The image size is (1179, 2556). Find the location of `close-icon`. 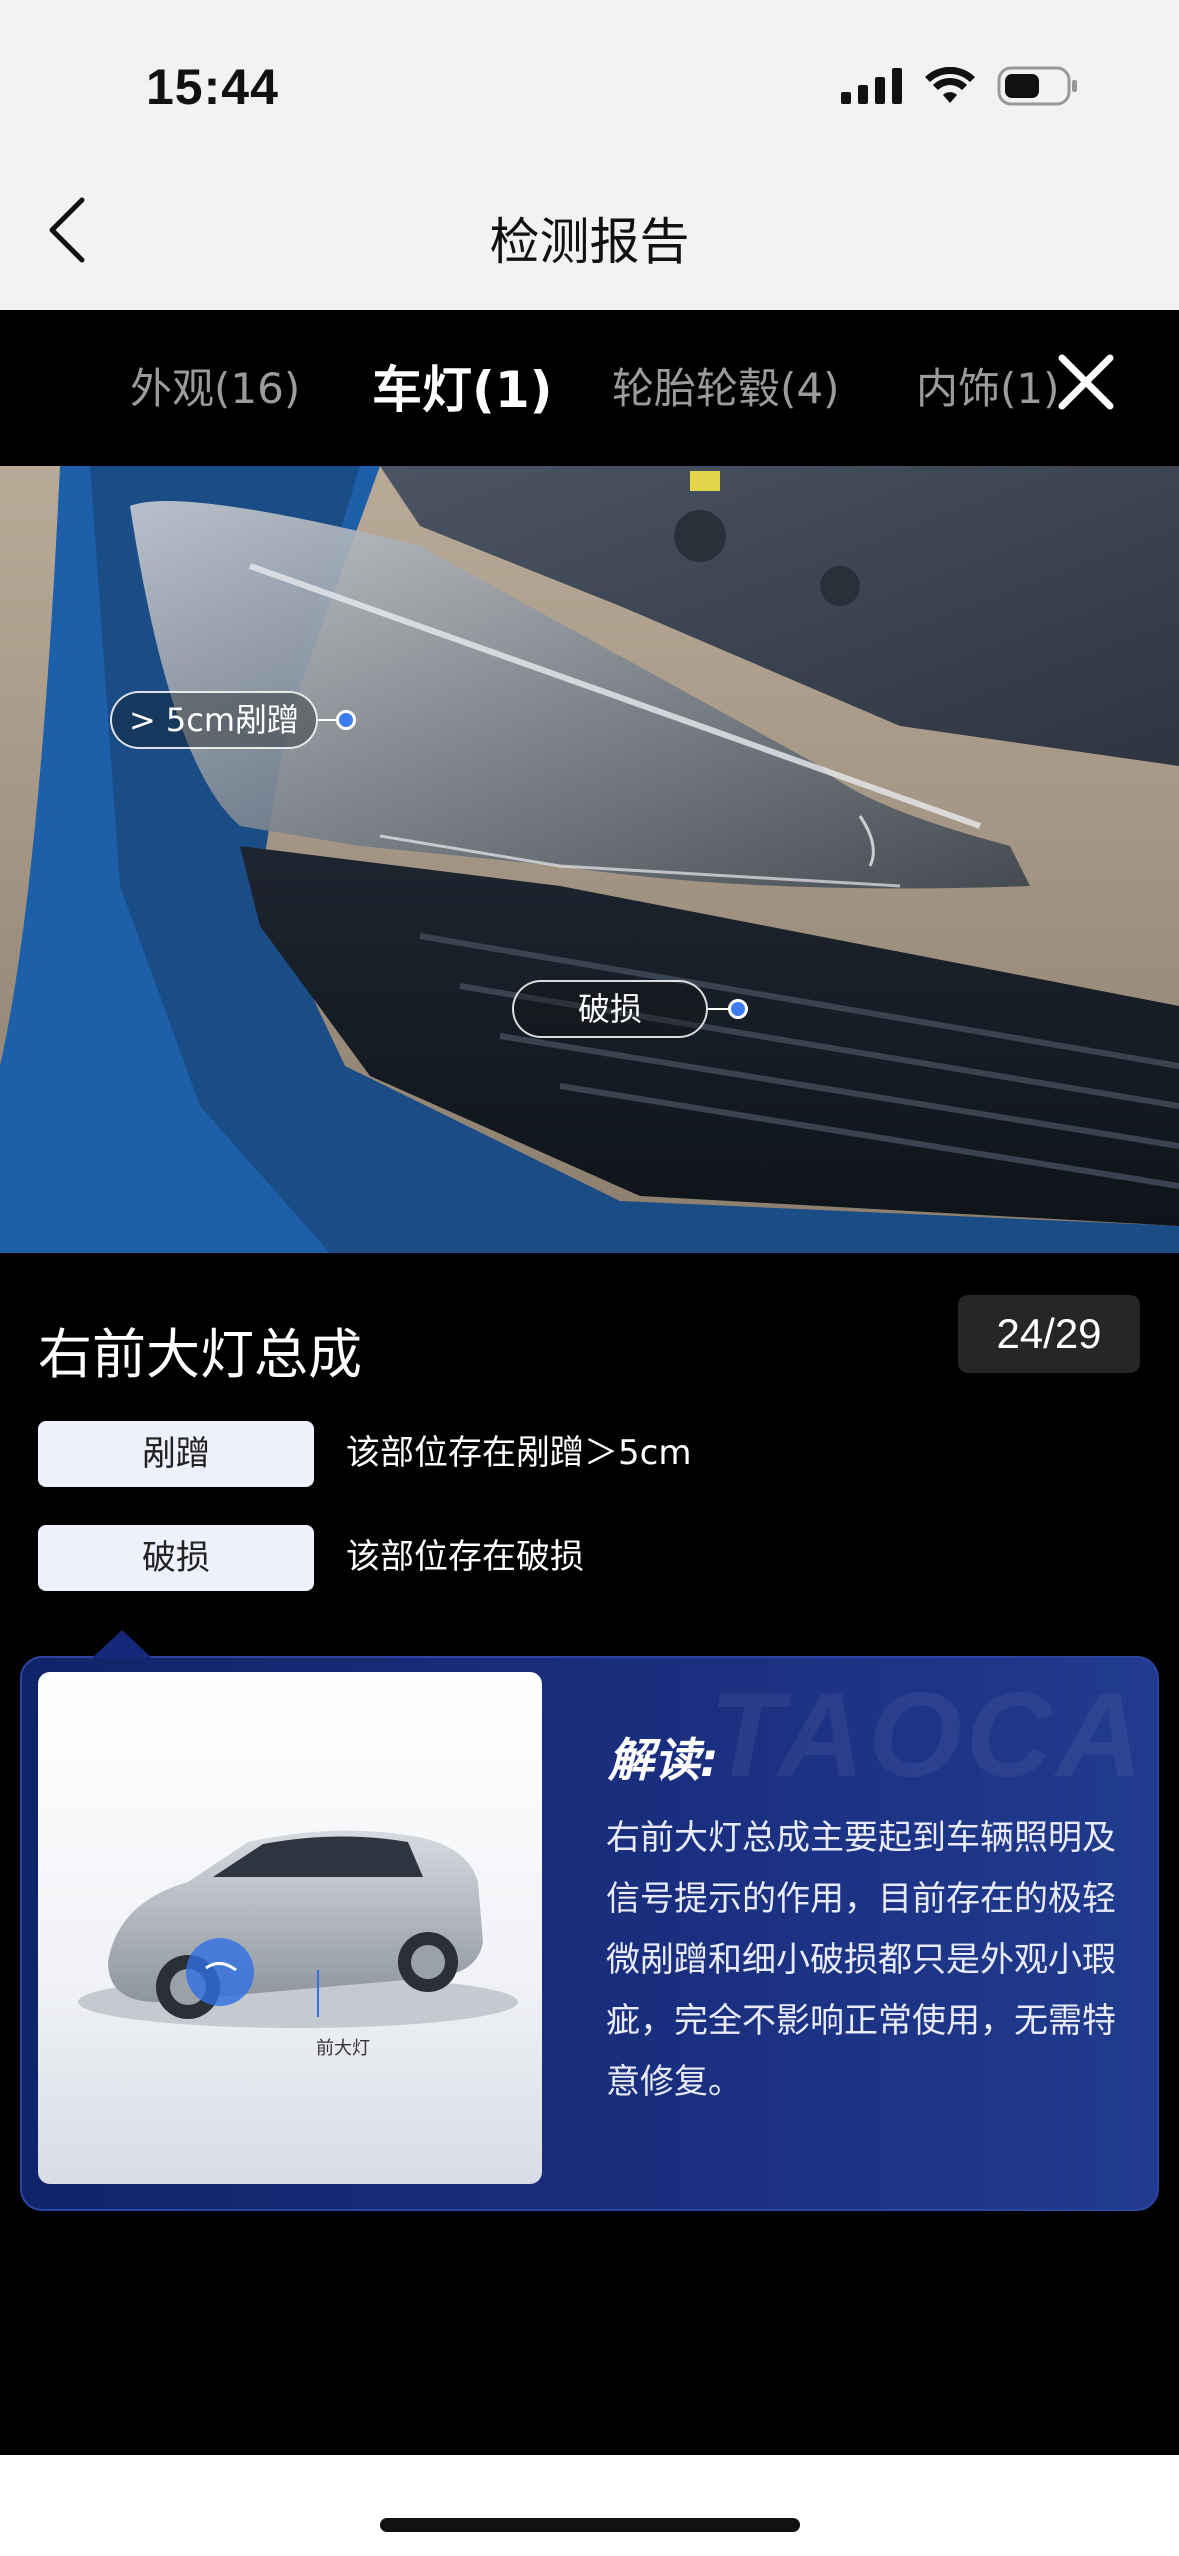

close-icon is located at coordinates (1086, 382).